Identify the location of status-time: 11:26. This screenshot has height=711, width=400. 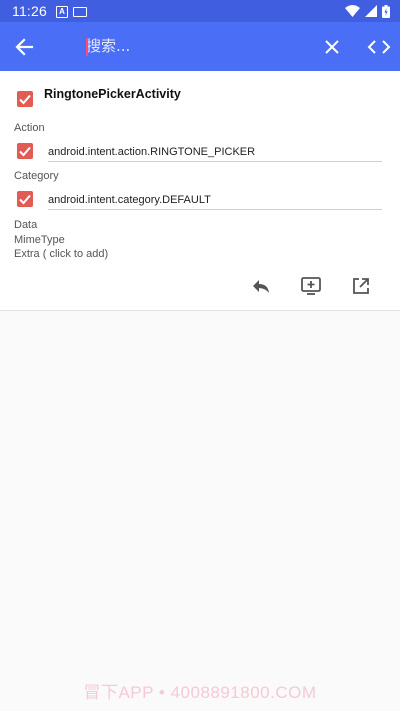
(29, 11).